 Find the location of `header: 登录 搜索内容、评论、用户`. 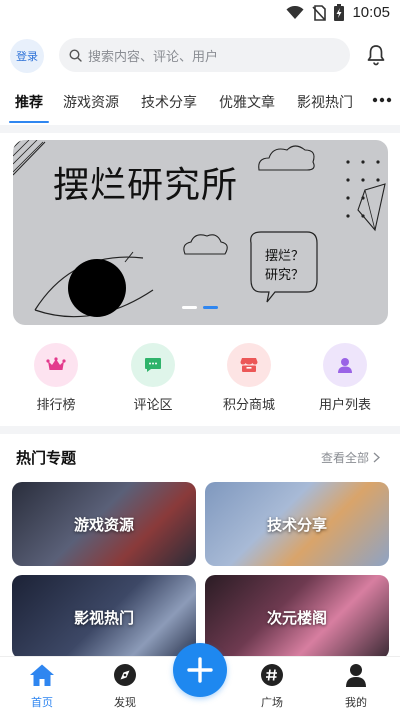

header: 登录 搜索内容、评论、用户 is located at coordinates (200, 55).